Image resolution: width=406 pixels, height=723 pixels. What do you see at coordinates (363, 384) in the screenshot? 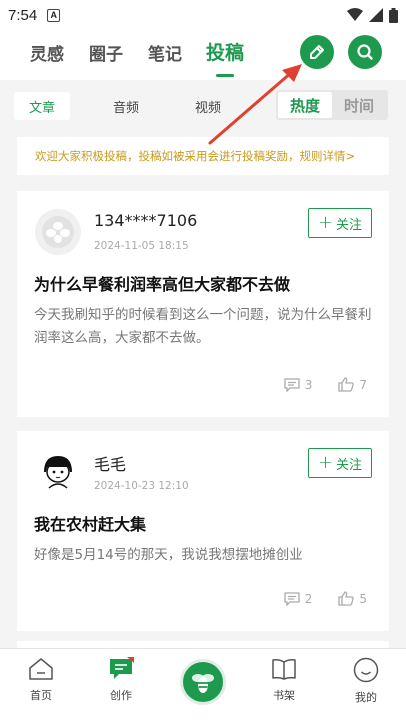
I see `like-count: 7` at bounding box center [363, 384].